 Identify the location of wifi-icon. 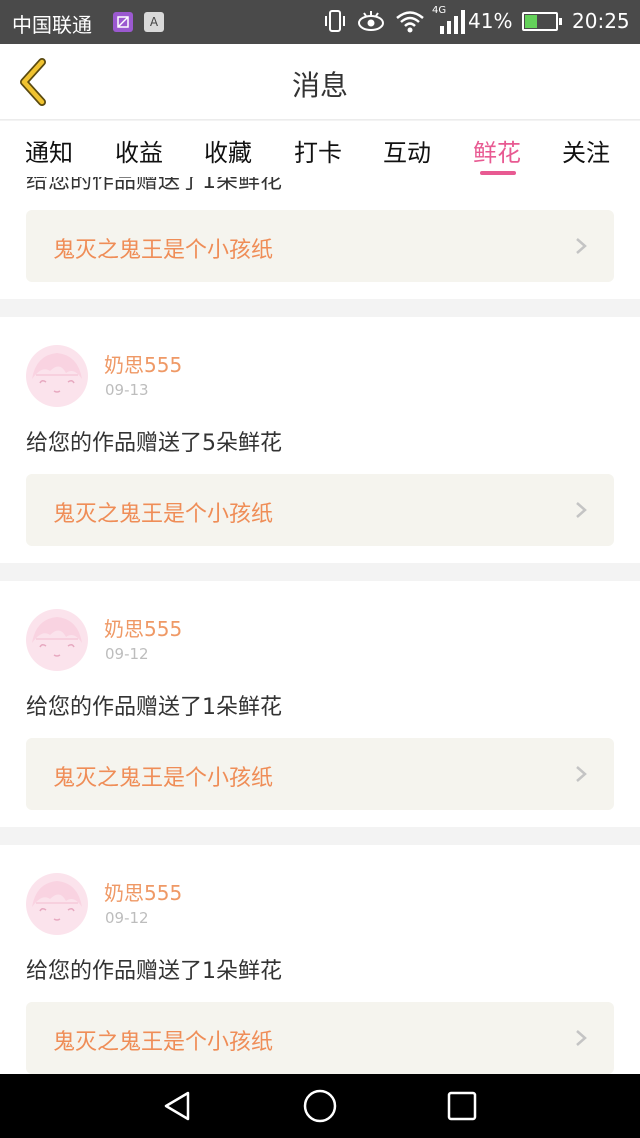
(410, 23).